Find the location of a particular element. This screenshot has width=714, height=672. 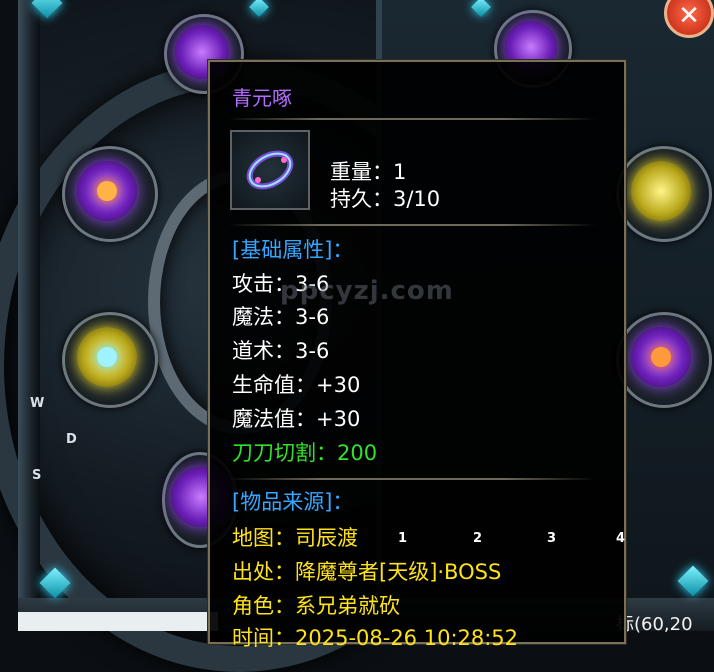

slot-number-1: 1 is located at coordinates (403, 538).